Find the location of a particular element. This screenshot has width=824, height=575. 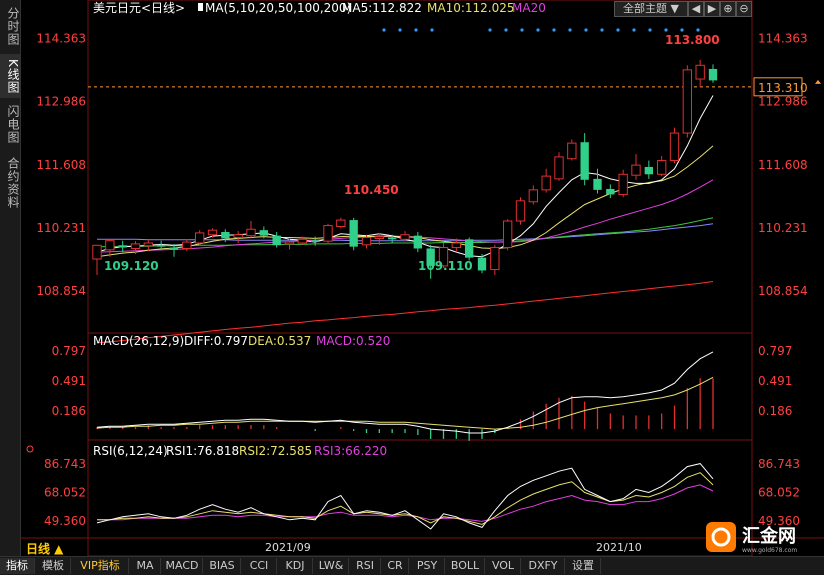

indicator-tab: RSI is located at coordinates (365, 566).